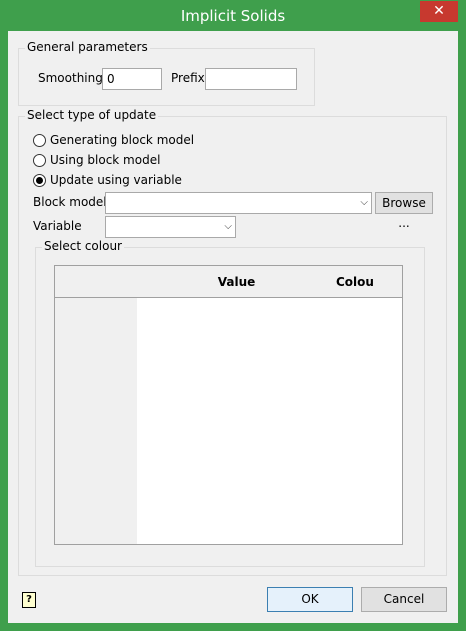  I want to click on title-bar: Implicit Solids ✕, so click(233, 16).